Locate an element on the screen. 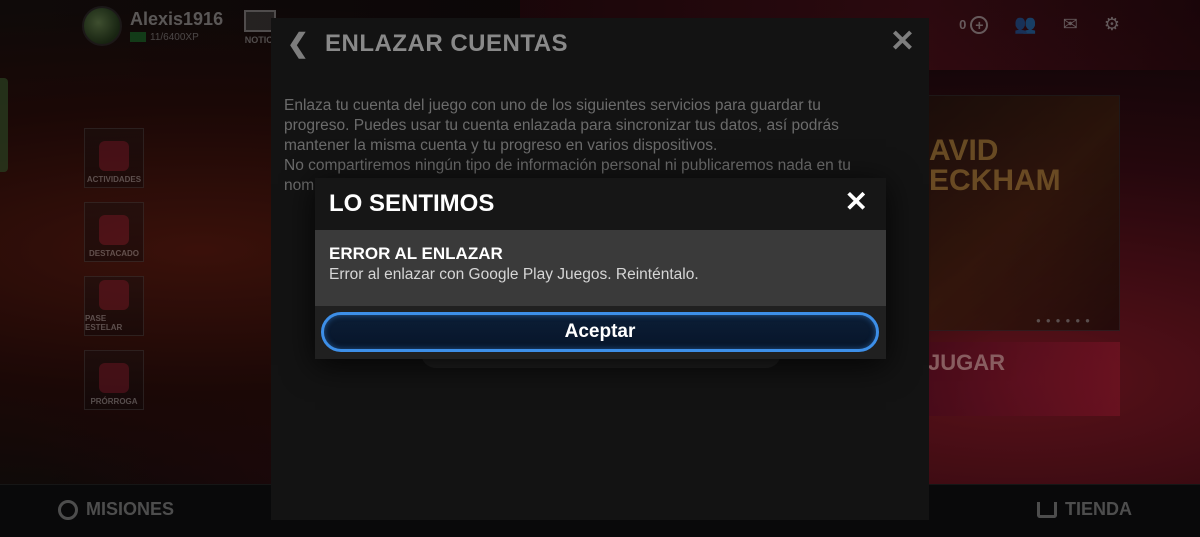 This screenshot has height=537, width=1200. error-title: ERROR AL ENLAZAR is located at coordinates (416, 253).